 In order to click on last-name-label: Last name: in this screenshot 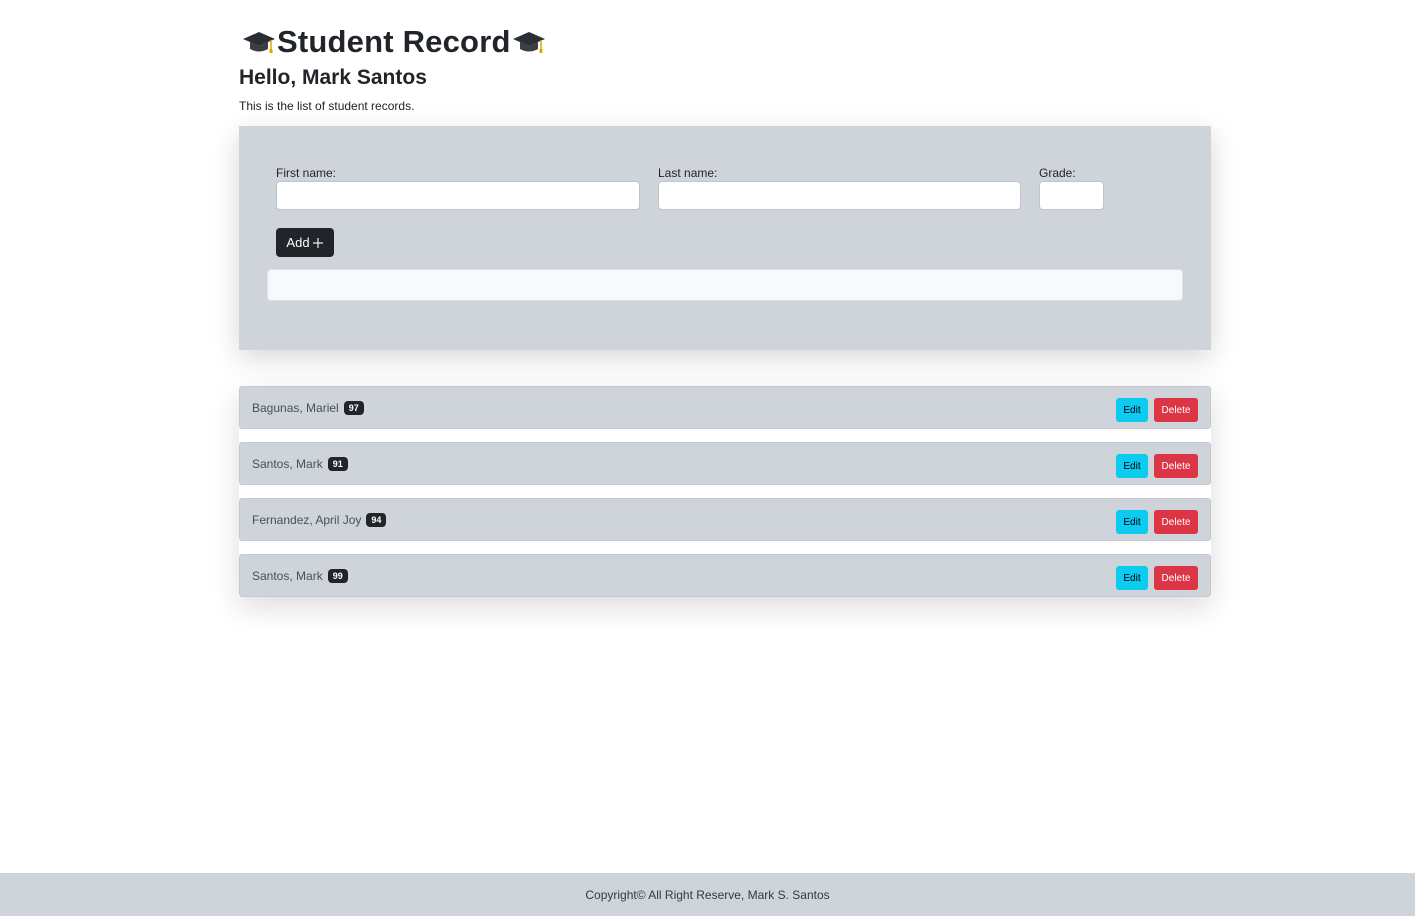, I will do `click(688, 173)`.